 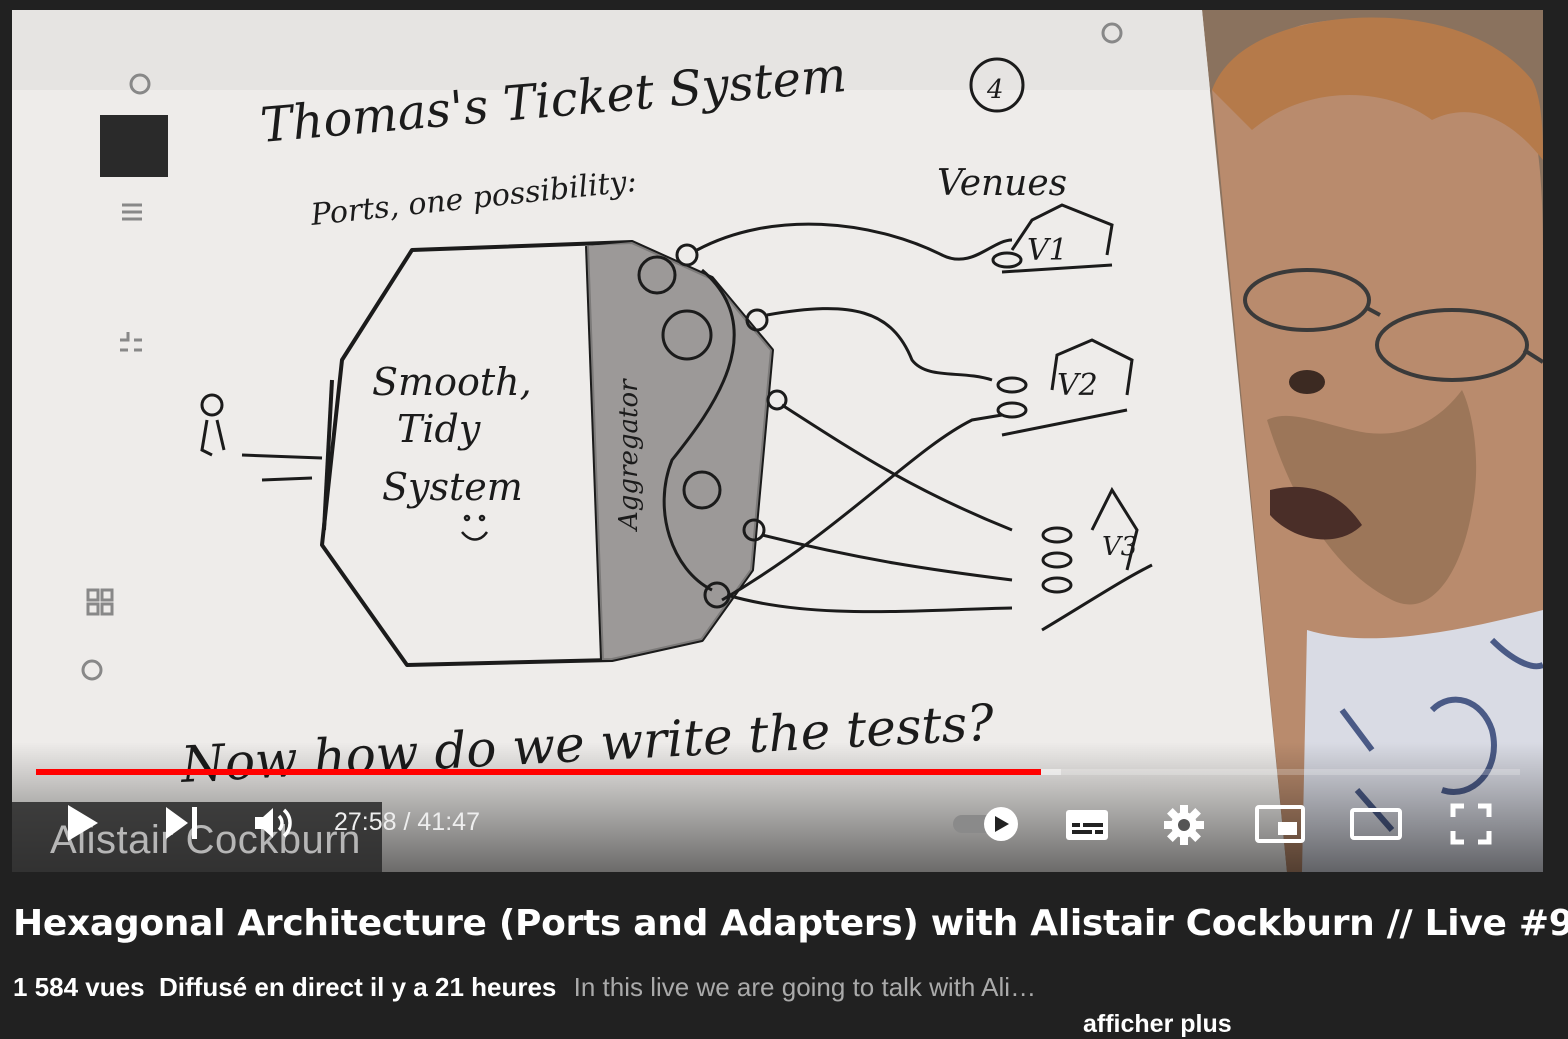 I want to click on fullscreen-icon, so click(x=1471, y=824).